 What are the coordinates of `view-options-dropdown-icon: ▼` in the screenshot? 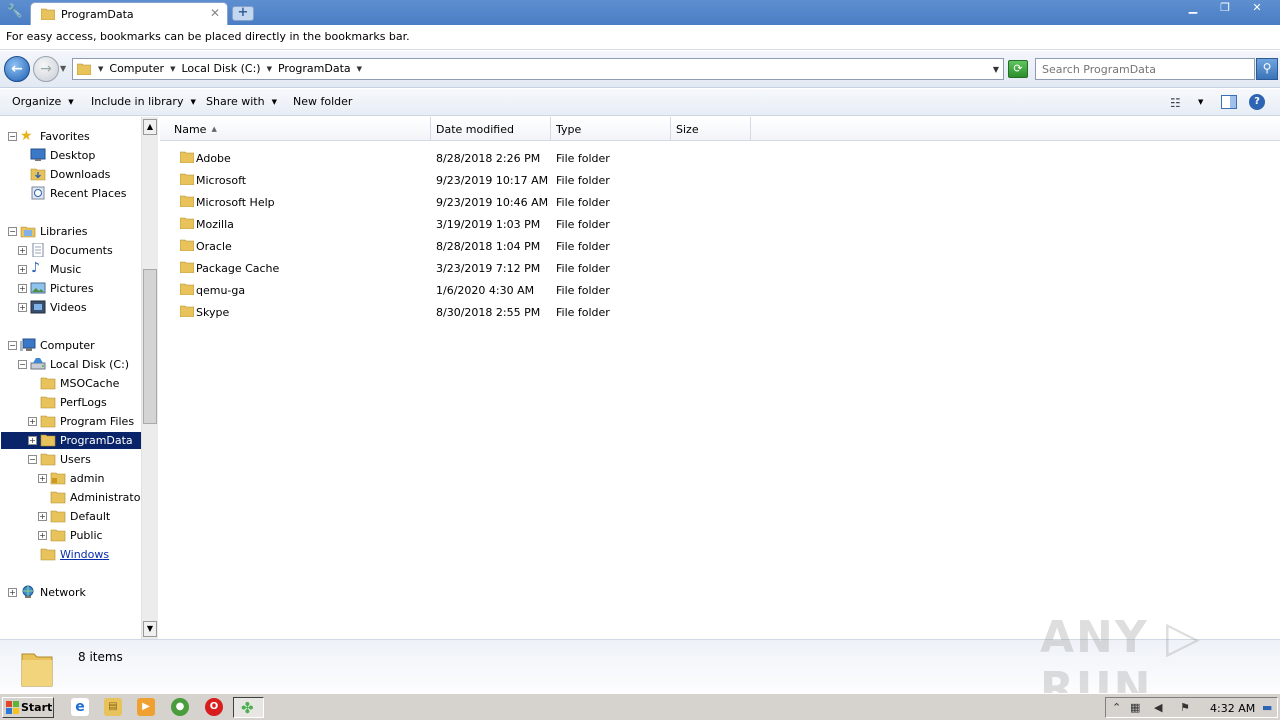 It's located at (1200, 102).